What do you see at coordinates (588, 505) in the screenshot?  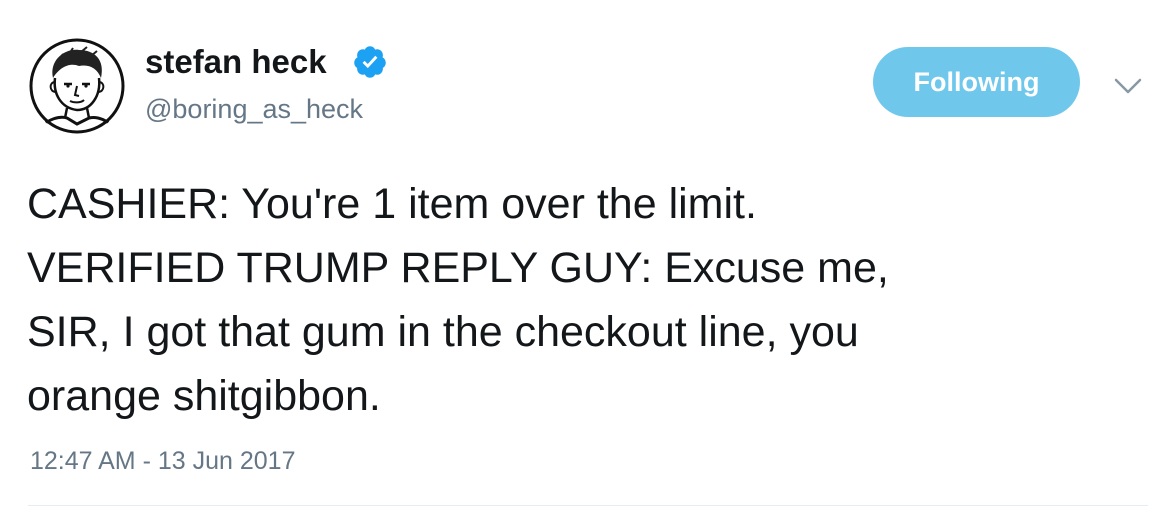 I see `divider` at bounding box center [588, 505].